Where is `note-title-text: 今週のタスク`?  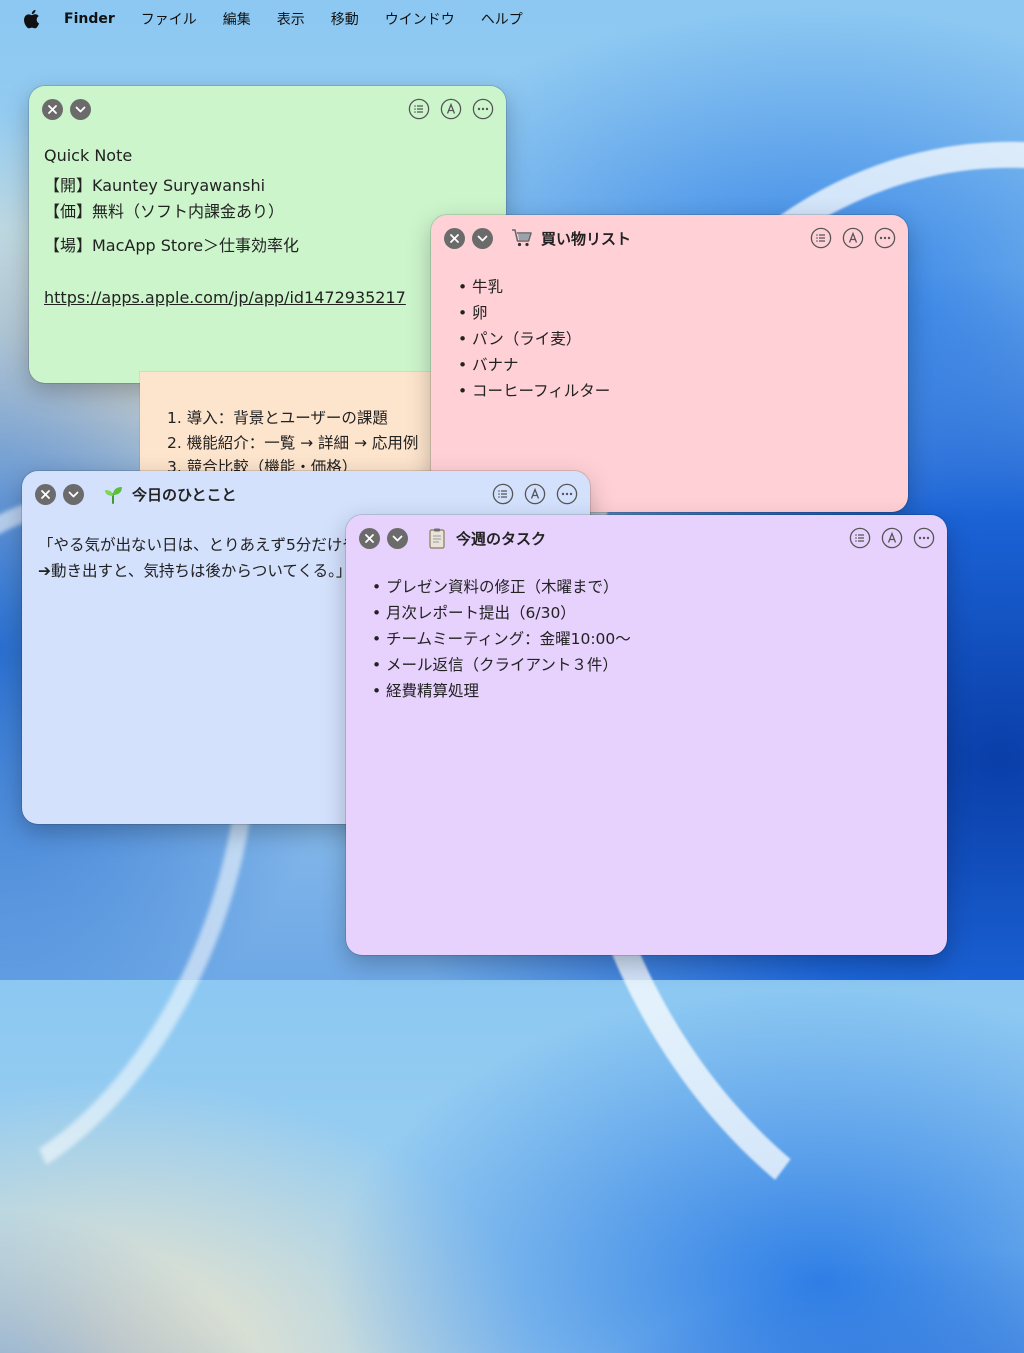 note-title-text: 今週のタスク is located at coordinates (501, 538).